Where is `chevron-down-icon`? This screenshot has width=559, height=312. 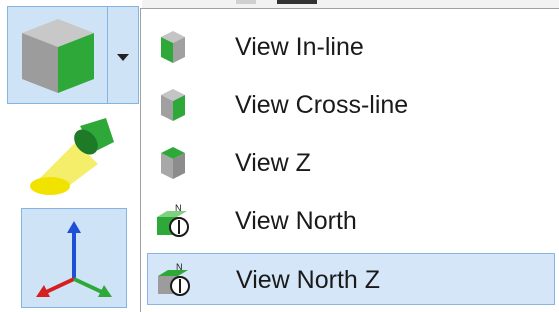 chevron-down-icon is located at coordinates (123, 57).